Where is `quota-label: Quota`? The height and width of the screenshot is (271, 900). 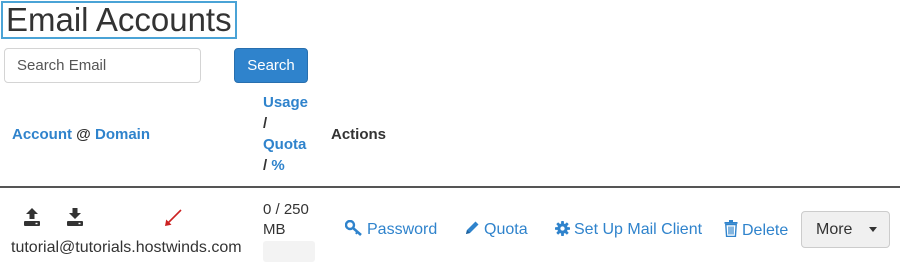 quota-label: Quota is located at coordinates (506, 229).